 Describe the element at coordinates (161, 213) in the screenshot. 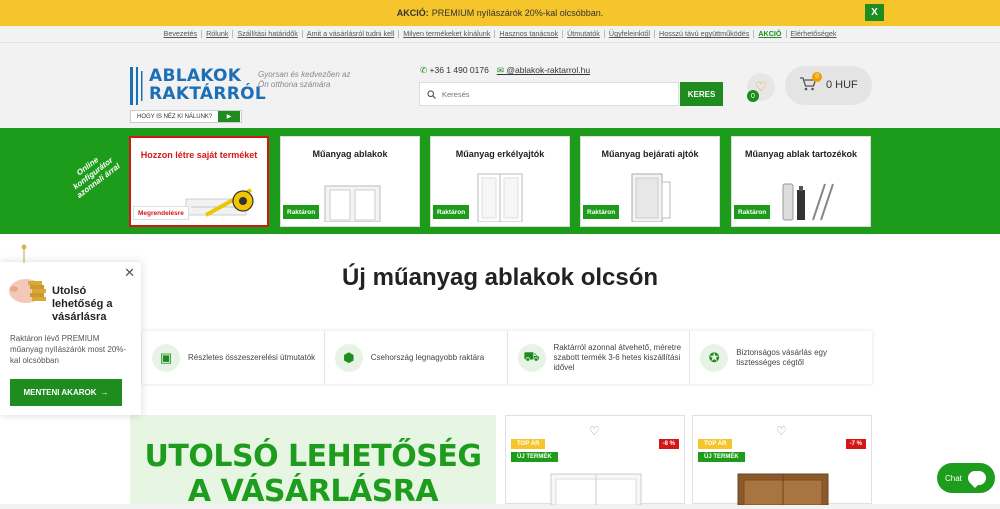

I see `category-badge: Megrendelésre` at that location.